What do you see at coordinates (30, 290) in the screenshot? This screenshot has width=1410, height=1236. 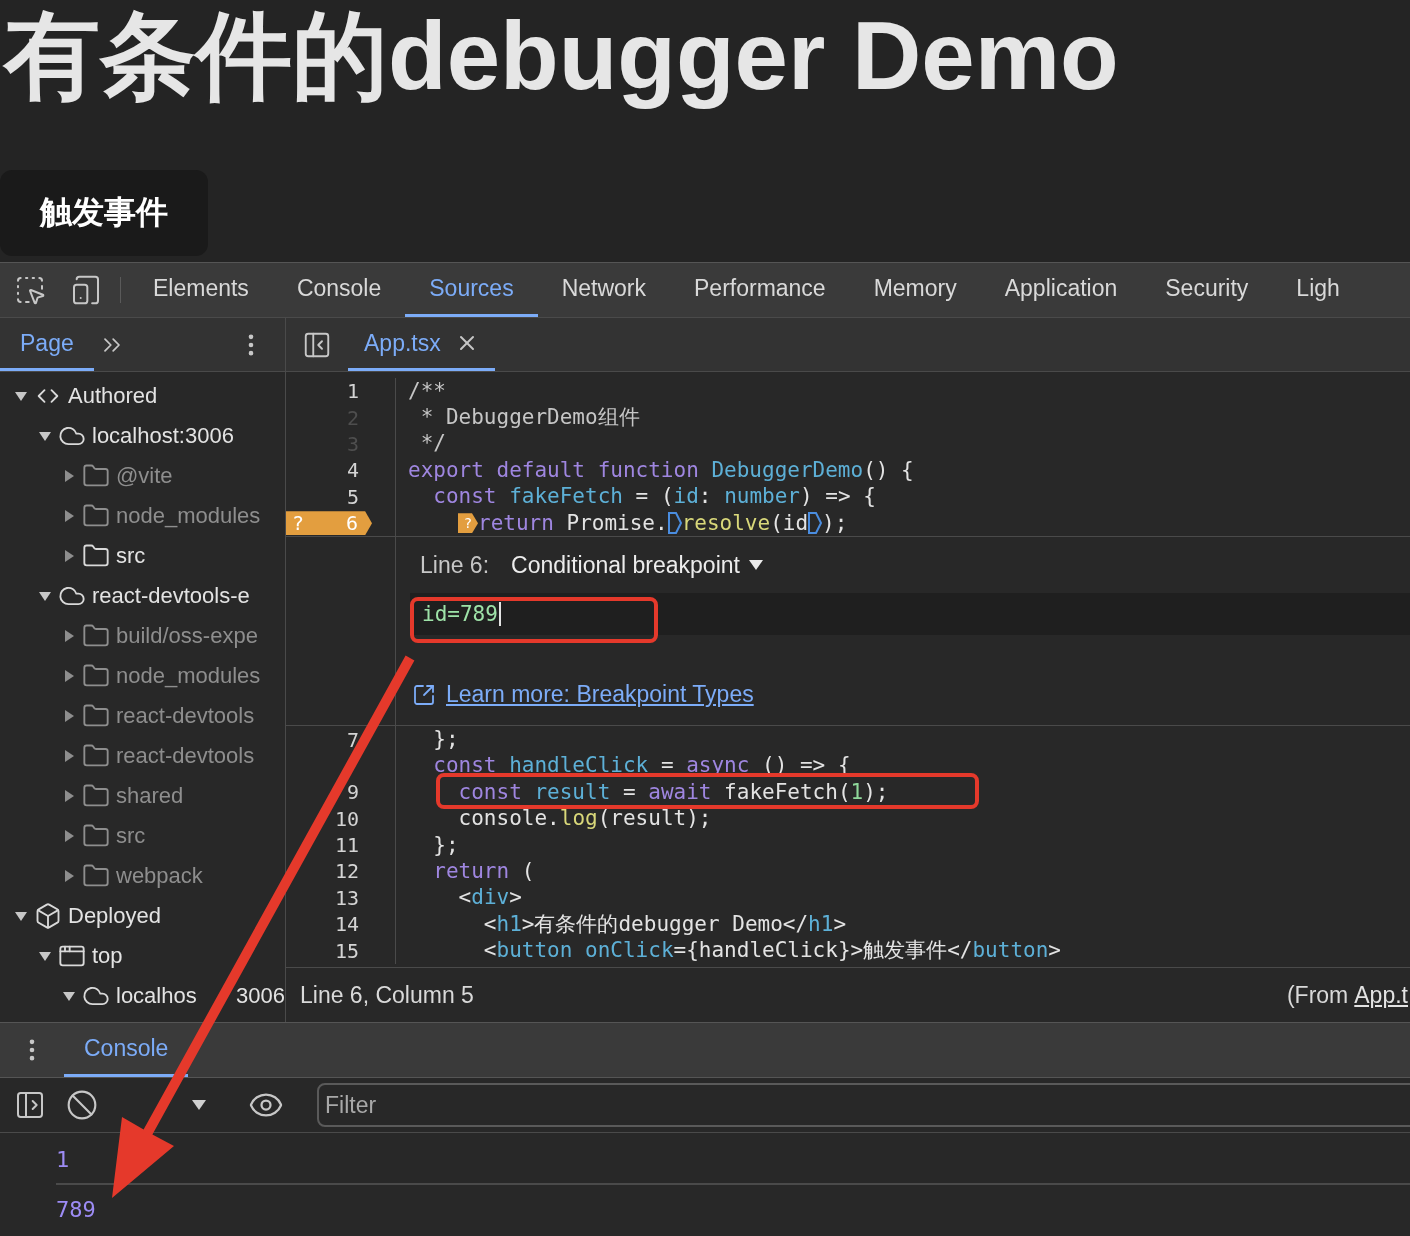 I see `inspect-icon` at bounding box center [30, 290].